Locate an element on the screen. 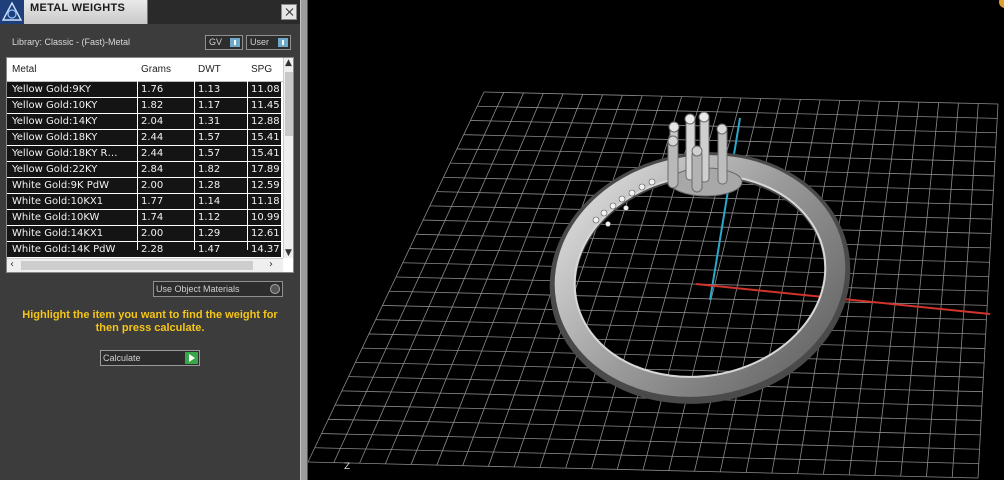 The image size is (1004, 480). spg-cell: 12.59 is located at coordinates (265, 185).